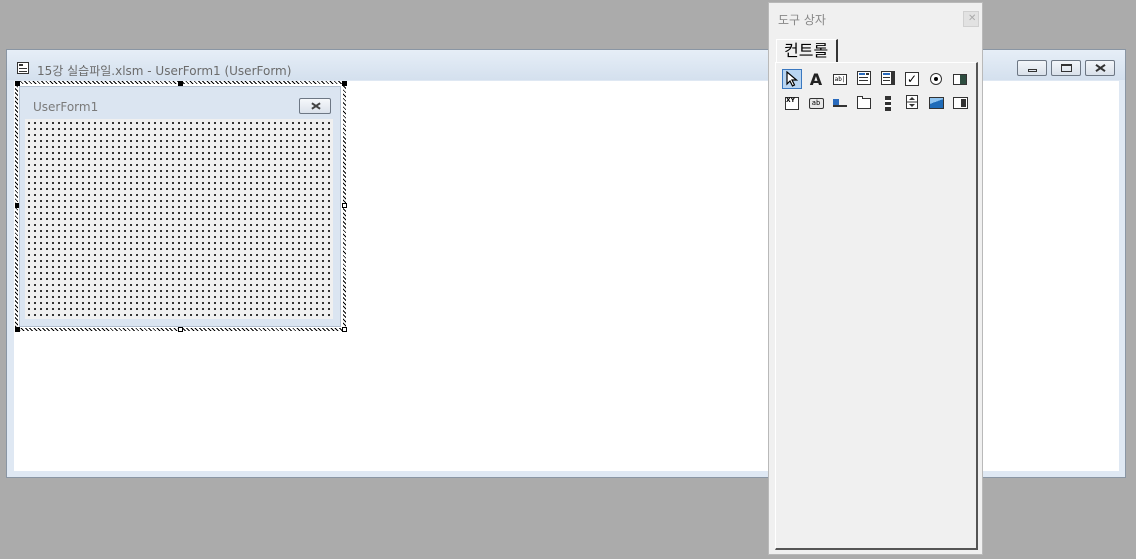 This screenshot has height=559, width=1136. What do you see at coordinates (1066, 68) in the screenshot?
I see `restore-button` at bounding box center [1066, 68].